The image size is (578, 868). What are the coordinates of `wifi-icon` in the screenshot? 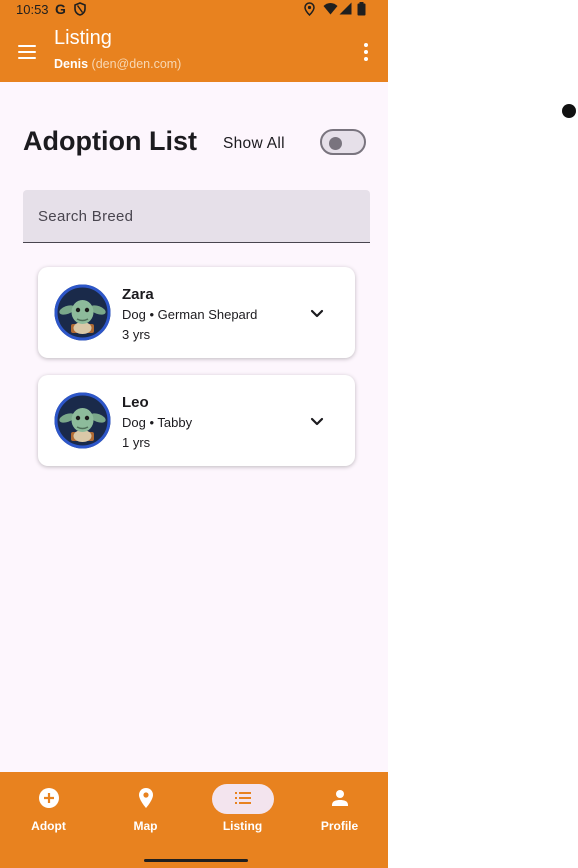 It's located at (330, 9).